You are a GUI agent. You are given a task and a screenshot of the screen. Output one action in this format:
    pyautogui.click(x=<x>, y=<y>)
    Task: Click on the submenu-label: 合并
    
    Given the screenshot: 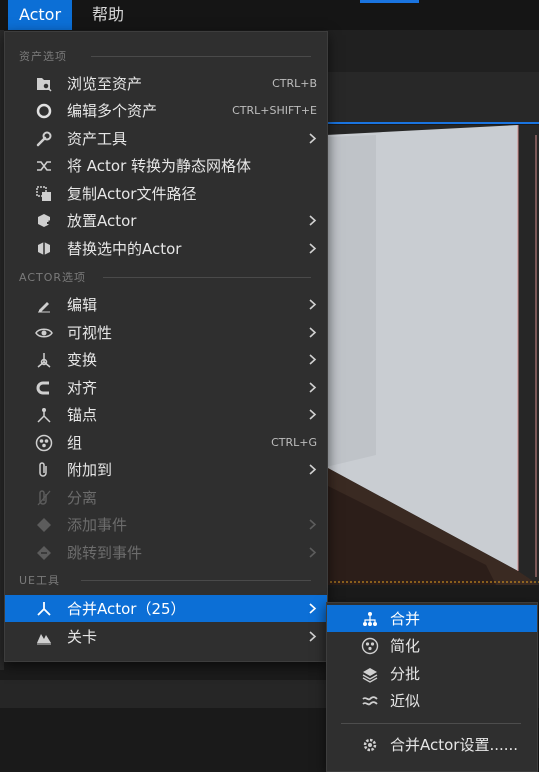 What is the action you would take?
    pyautogui.click(x=405, y=619)
    